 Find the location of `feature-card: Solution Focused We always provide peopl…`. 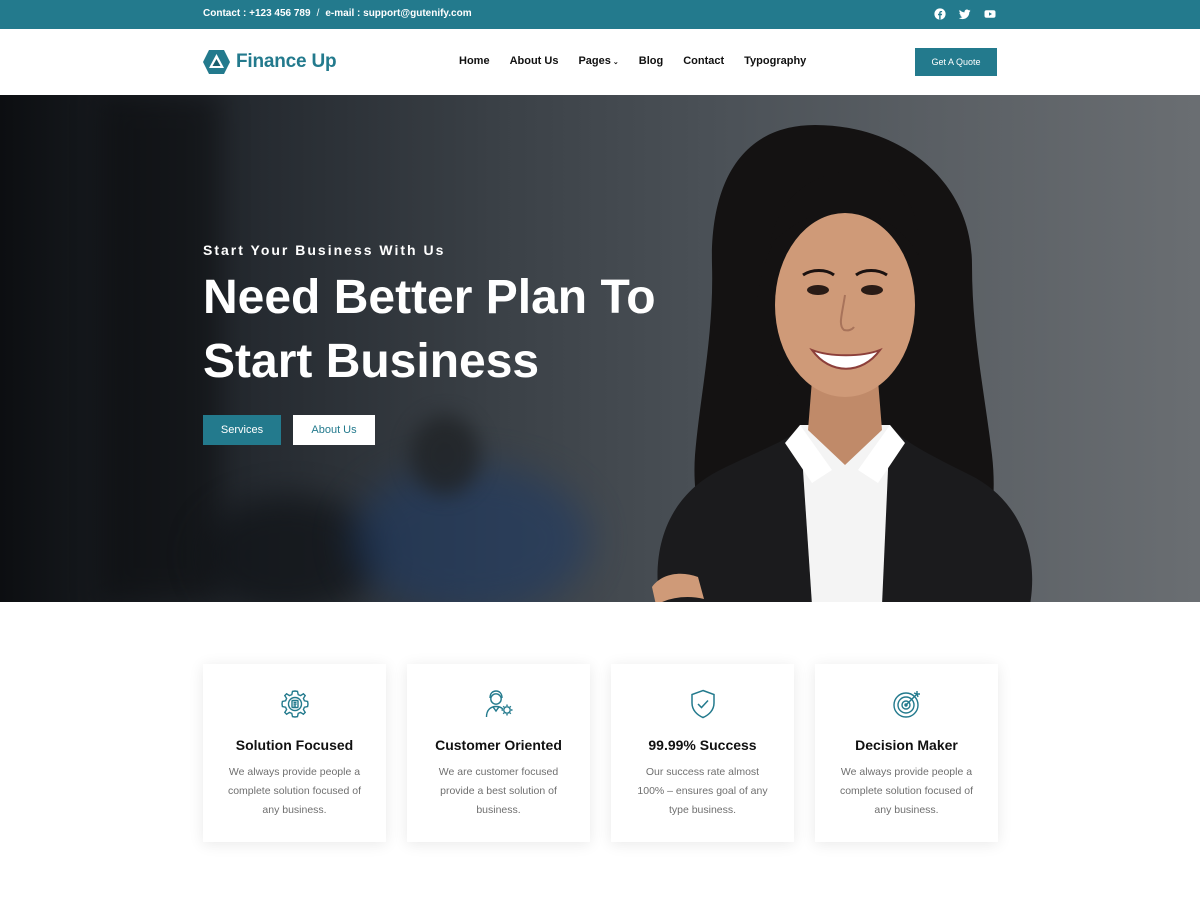

feature-card: Solution Focused We always provide peopl… is located at coordinates (294, 753).